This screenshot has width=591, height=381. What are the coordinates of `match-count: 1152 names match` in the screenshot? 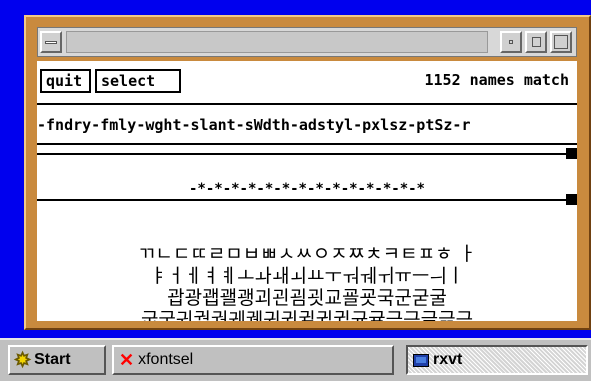 It's located at (497, 80).